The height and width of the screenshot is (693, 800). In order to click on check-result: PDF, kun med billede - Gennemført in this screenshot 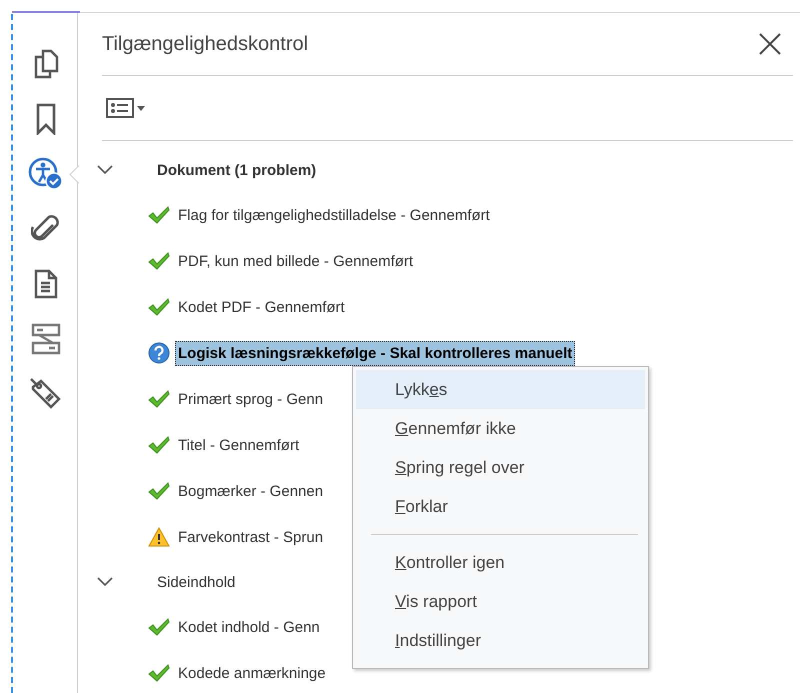, I will do `click(295, 261)`.